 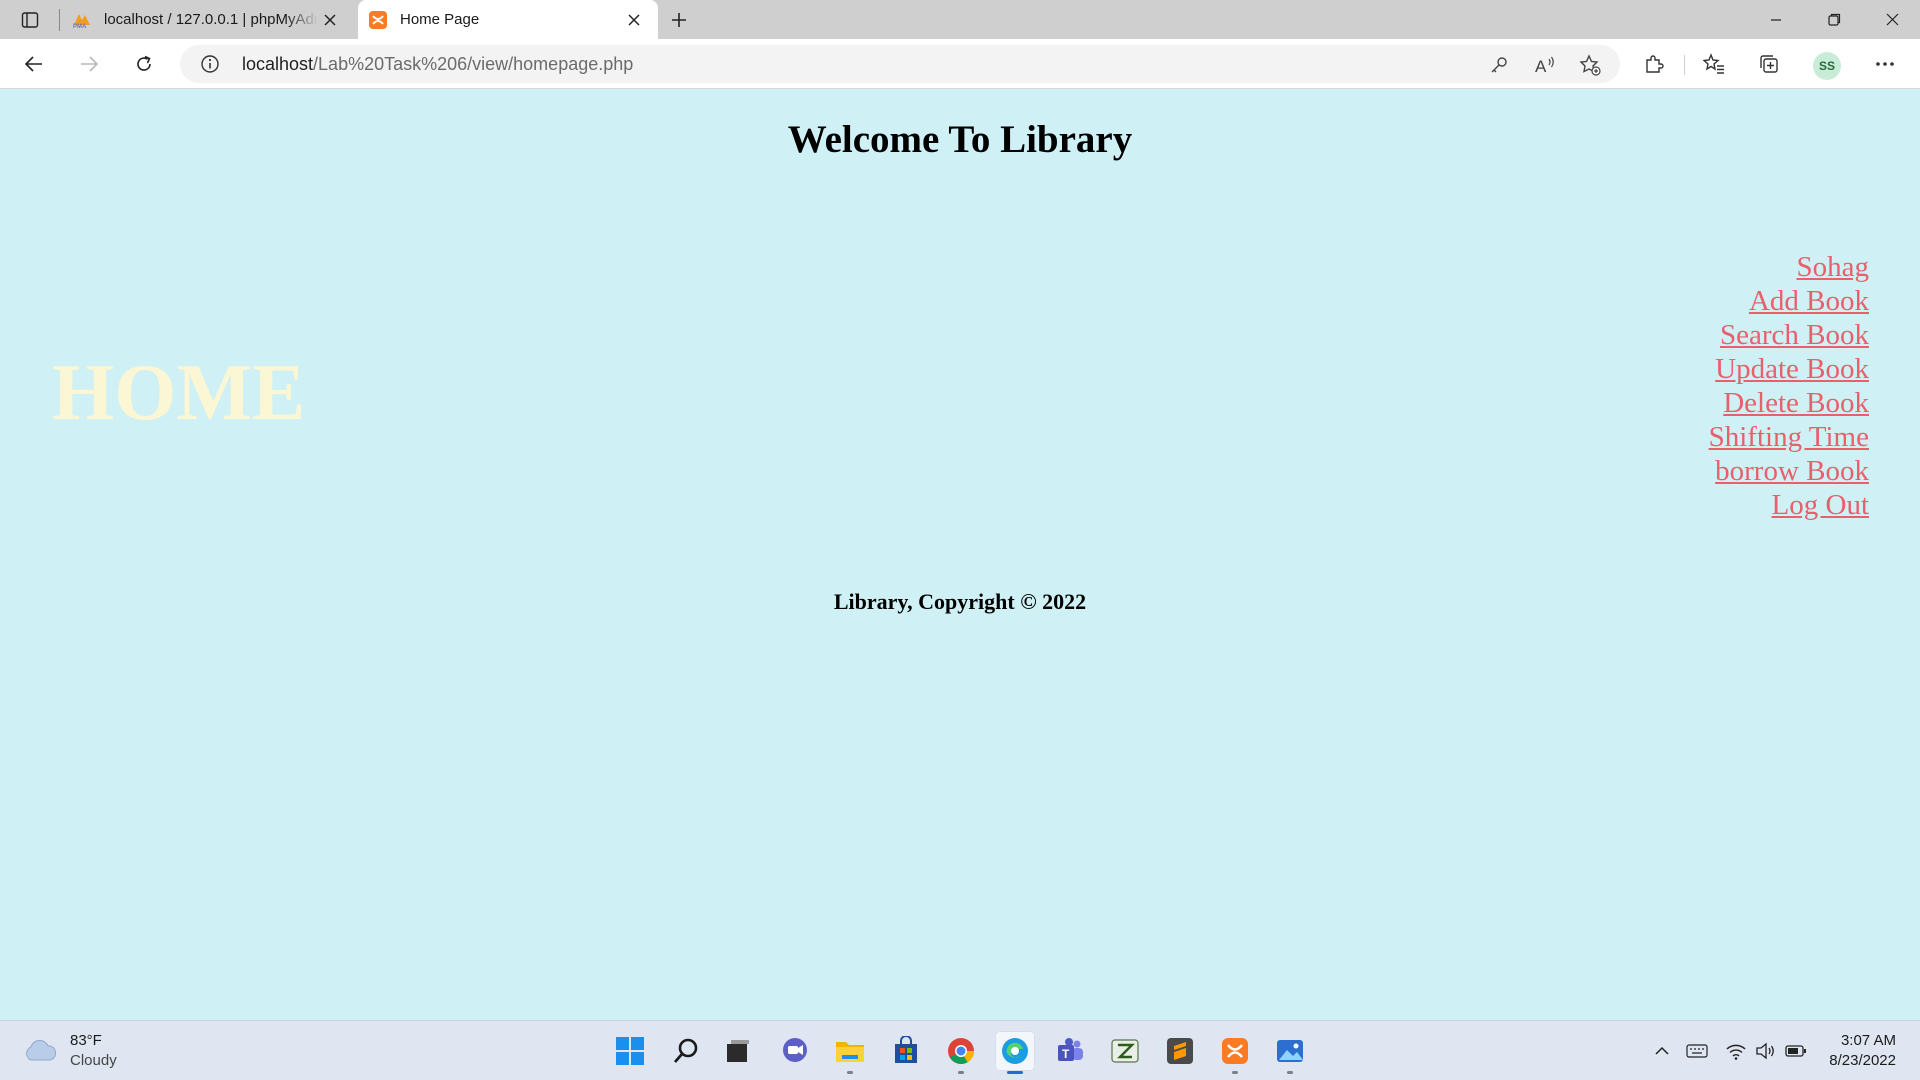 What do you see at coordinates (1545, 65) in the screenshot?
I see `read-aloud-icon: A` at bounding box center [1545, 65].